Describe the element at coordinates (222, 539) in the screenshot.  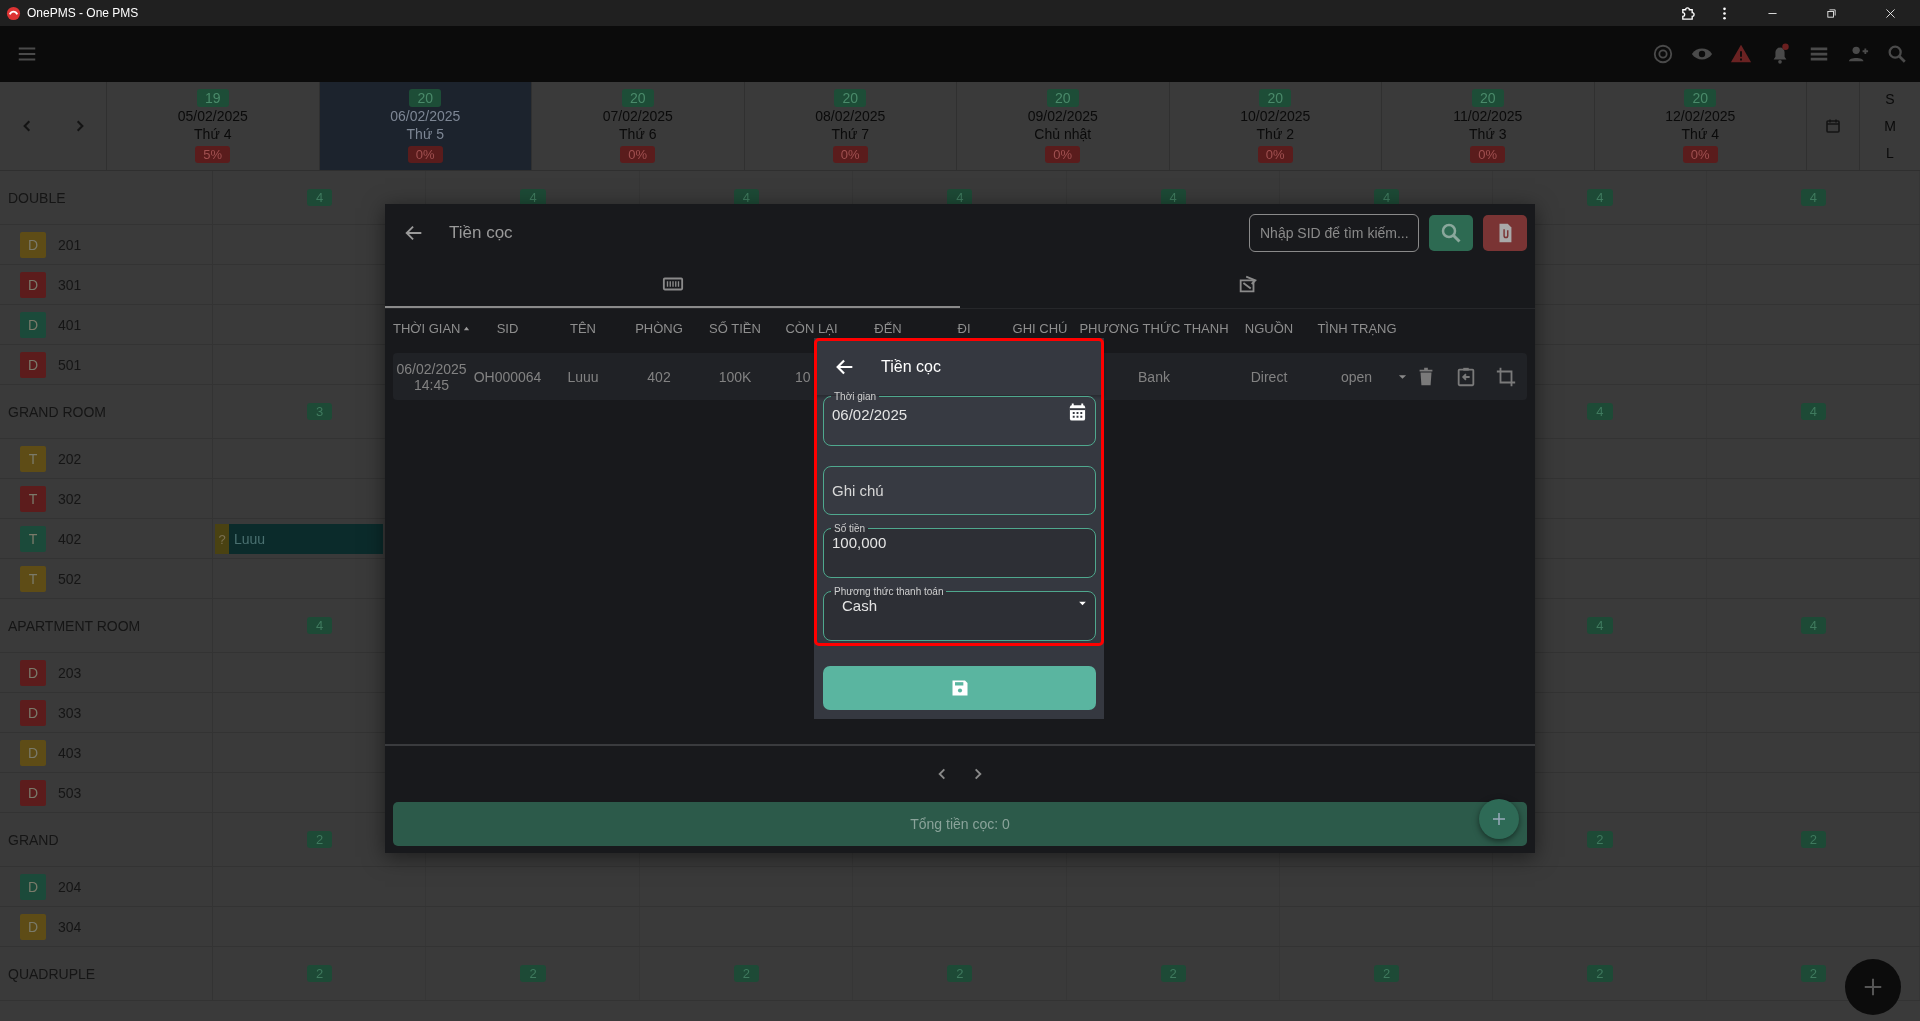
I see `booking-status-marker: ?` at that location.